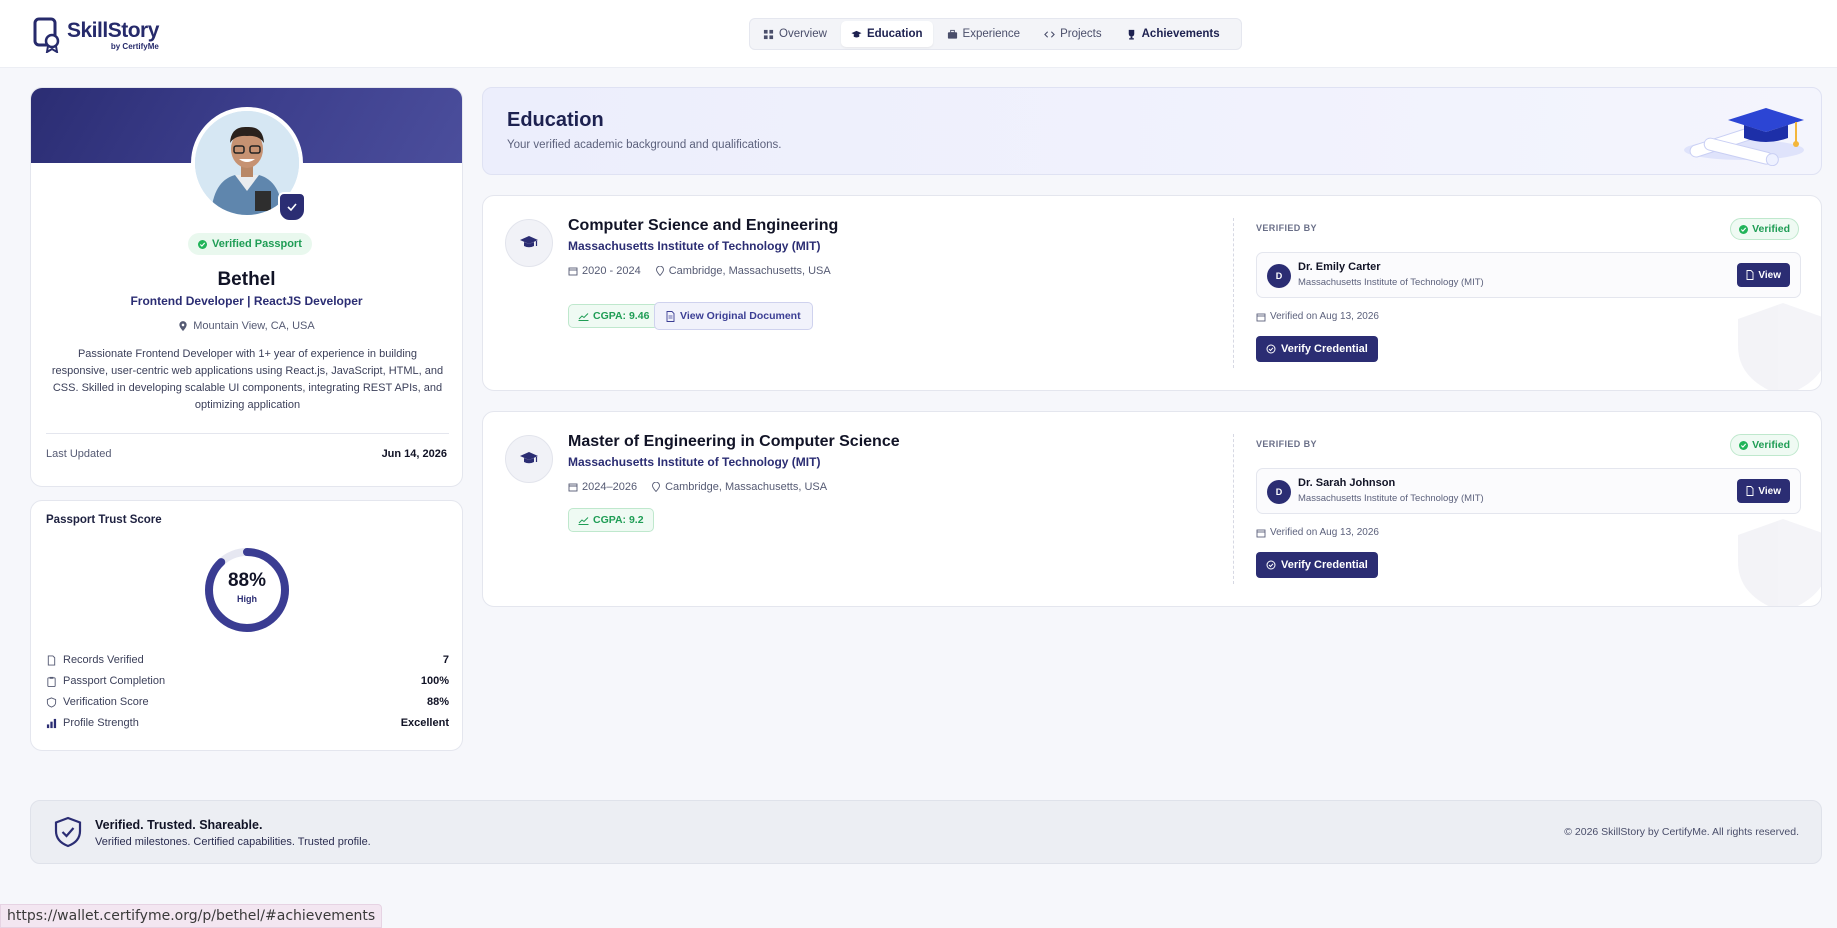  Describe the element at coordinates (103, 660) in the screenshot. I see `trust-row-label: Records Verified` at that location.